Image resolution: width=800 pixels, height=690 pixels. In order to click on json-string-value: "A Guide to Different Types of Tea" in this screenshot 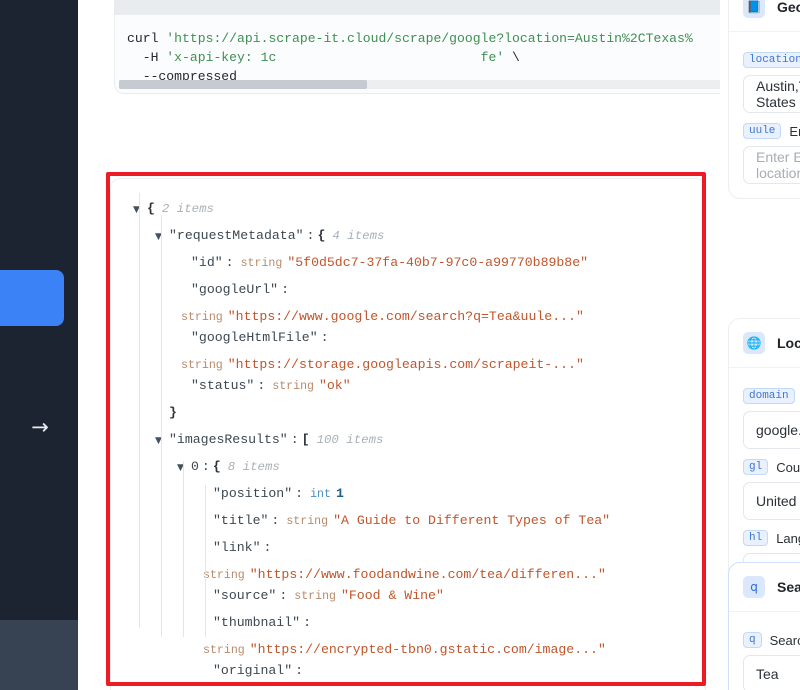, I will do `click(472, 520)`.